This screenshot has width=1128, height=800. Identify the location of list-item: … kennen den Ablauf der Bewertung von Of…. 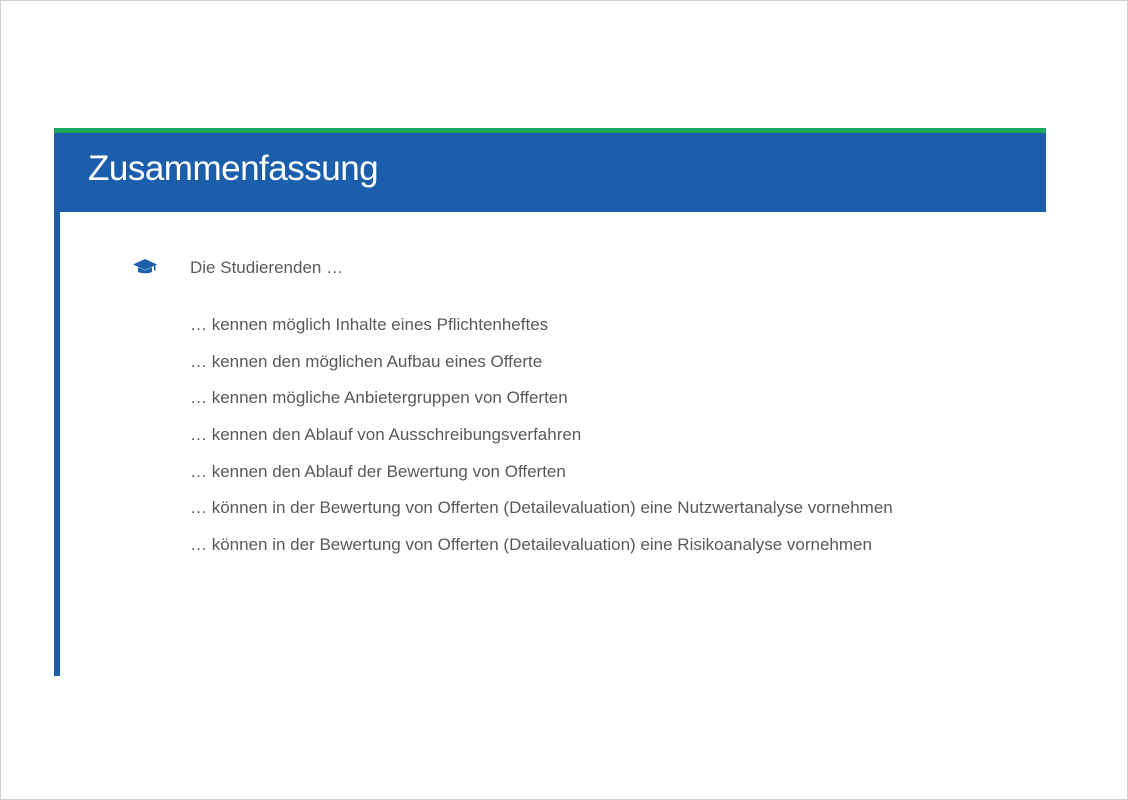
(378, 471).